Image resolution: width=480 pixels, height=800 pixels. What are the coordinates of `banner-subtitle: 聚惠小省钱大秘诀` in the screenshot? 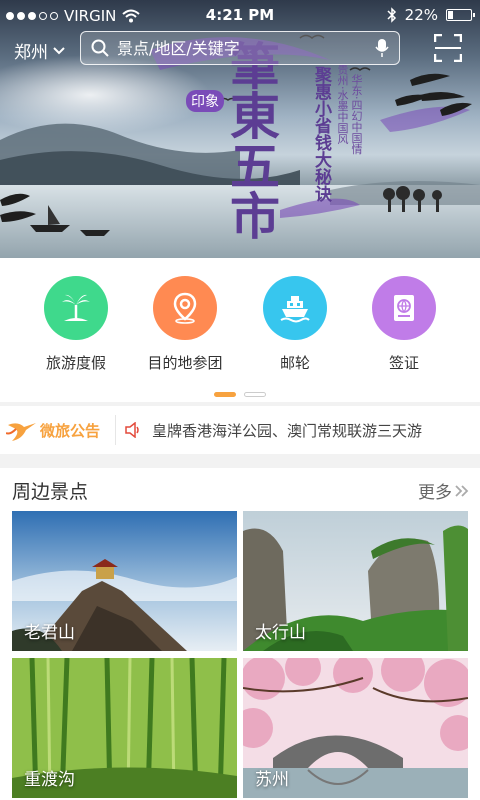 It's located at (321, 134).